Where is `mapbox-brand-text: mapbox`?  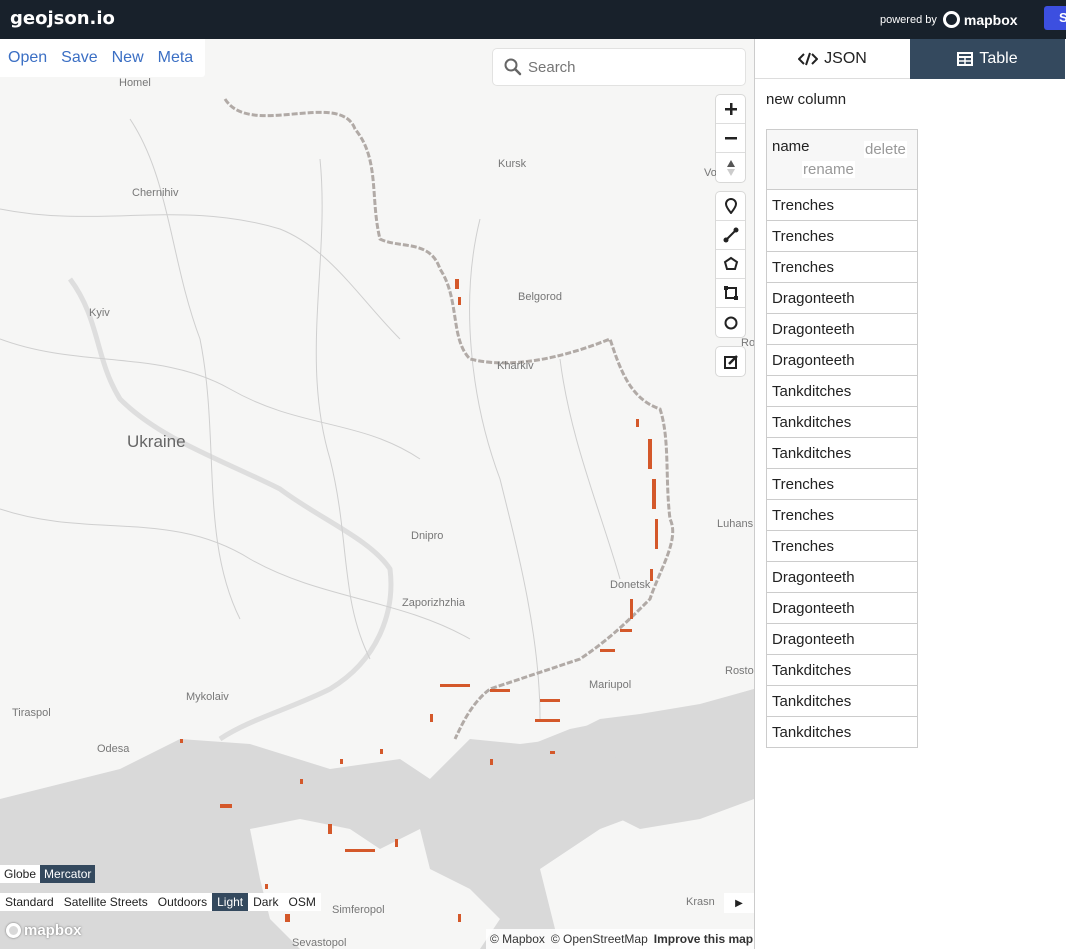 mapbox-brand-text: mapbox is located at coordinates (990, 19).